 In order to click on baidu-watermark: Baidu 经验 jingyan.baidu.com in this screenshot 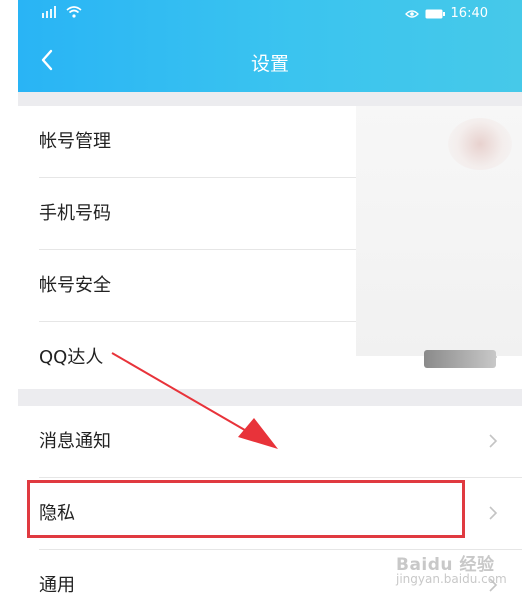, I will do `click(451, 571)`.